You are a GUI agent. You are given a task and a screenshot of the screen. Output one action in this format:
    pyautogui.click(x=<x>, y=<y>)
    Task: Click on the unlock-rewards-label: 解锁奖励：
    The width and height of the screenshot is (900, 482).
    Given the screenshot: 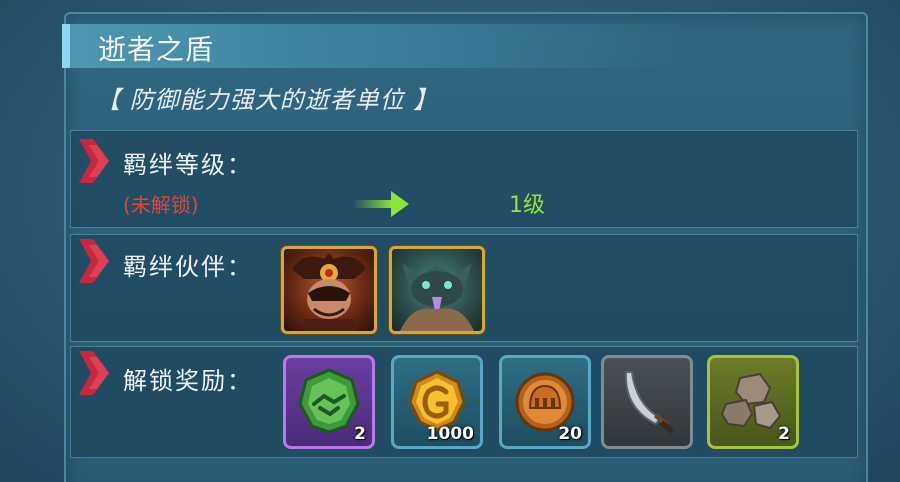 What is the action you would take?
    pyautogui.click(x=188, y=381)
    